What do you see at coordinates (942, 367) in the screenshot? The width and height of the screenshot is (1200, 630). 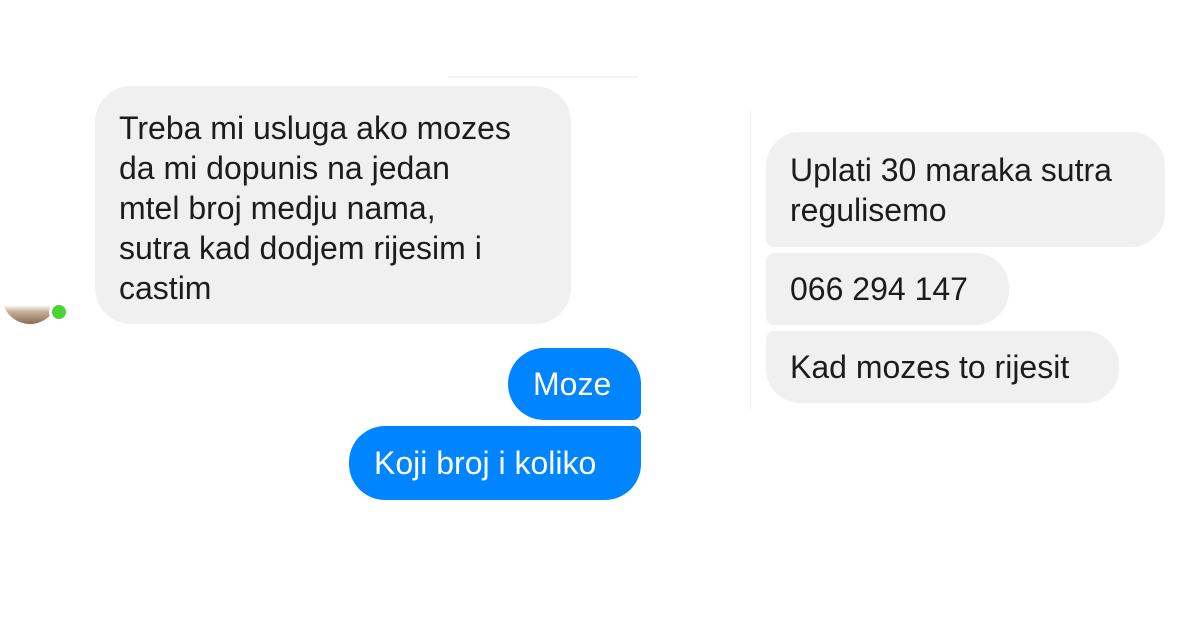 I see `message-bubble-incoming: Kad mozes to rijesit` at bounding box center [942, 367].